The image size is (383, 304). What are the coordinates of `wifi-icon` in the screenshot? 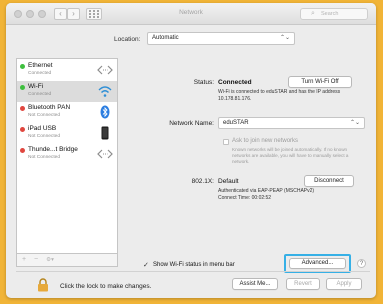 It's located at (105, 91).